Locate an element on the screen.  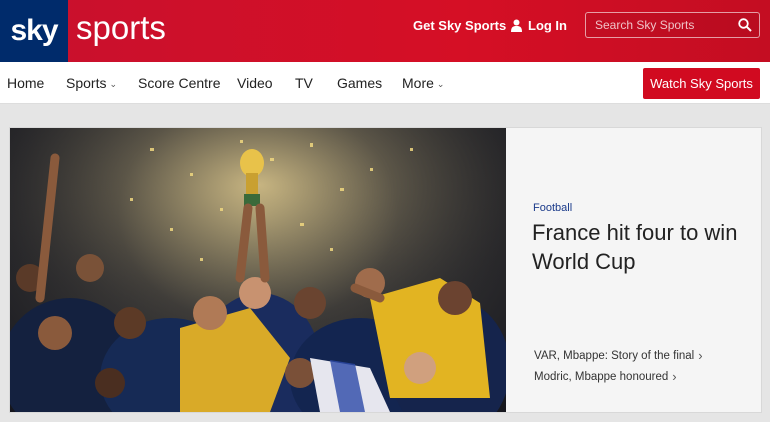
nav-item-score-centre: Score Centre is located at coordinates (179, 83).